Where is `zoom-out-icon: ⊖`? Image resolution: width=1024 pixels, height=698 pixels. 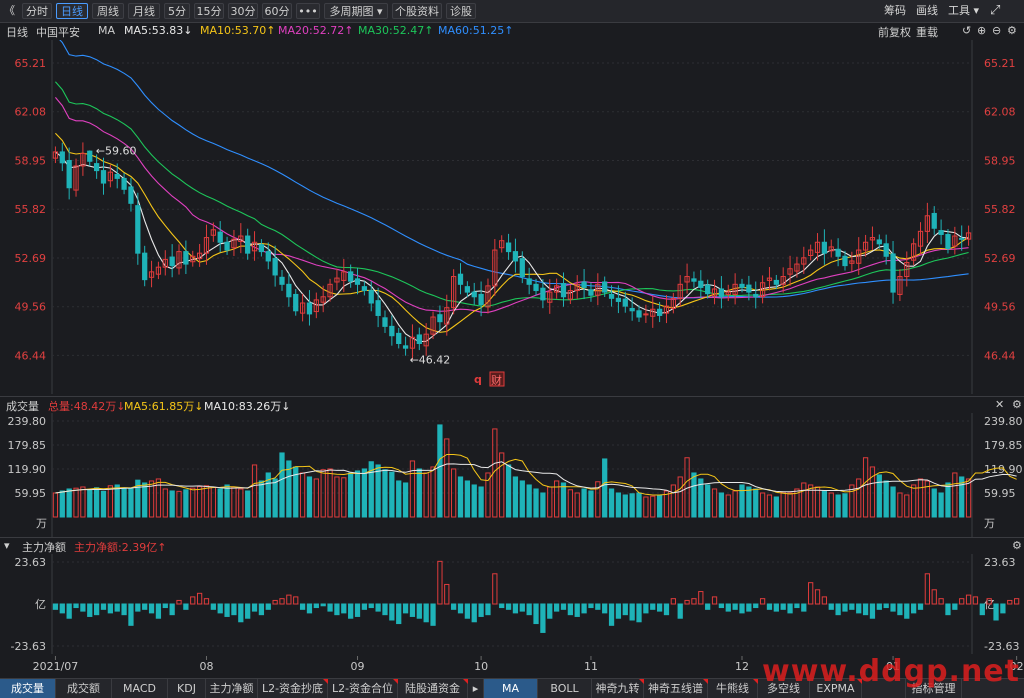 zoom-out-icon: ⊖ is located at coordinates (996, 30).